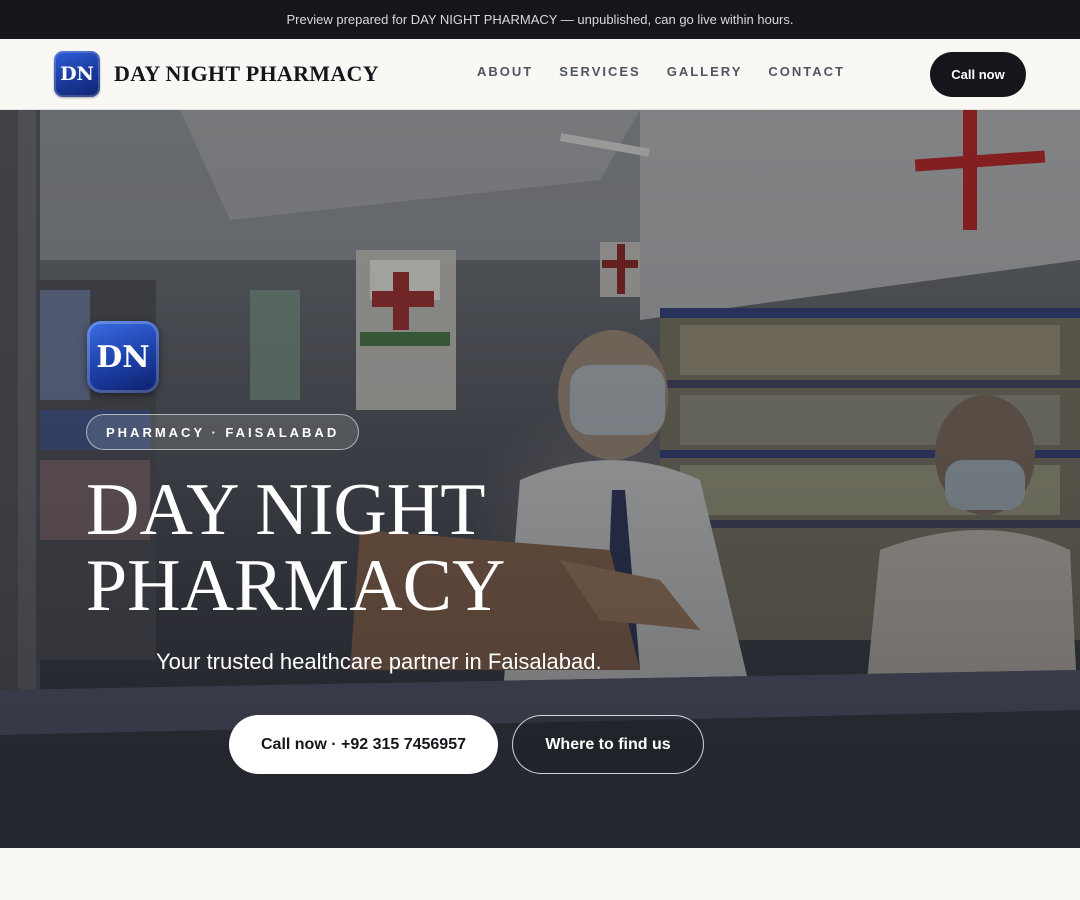  I want to click on nav-link-services: SERVICES, so click(600, 71).